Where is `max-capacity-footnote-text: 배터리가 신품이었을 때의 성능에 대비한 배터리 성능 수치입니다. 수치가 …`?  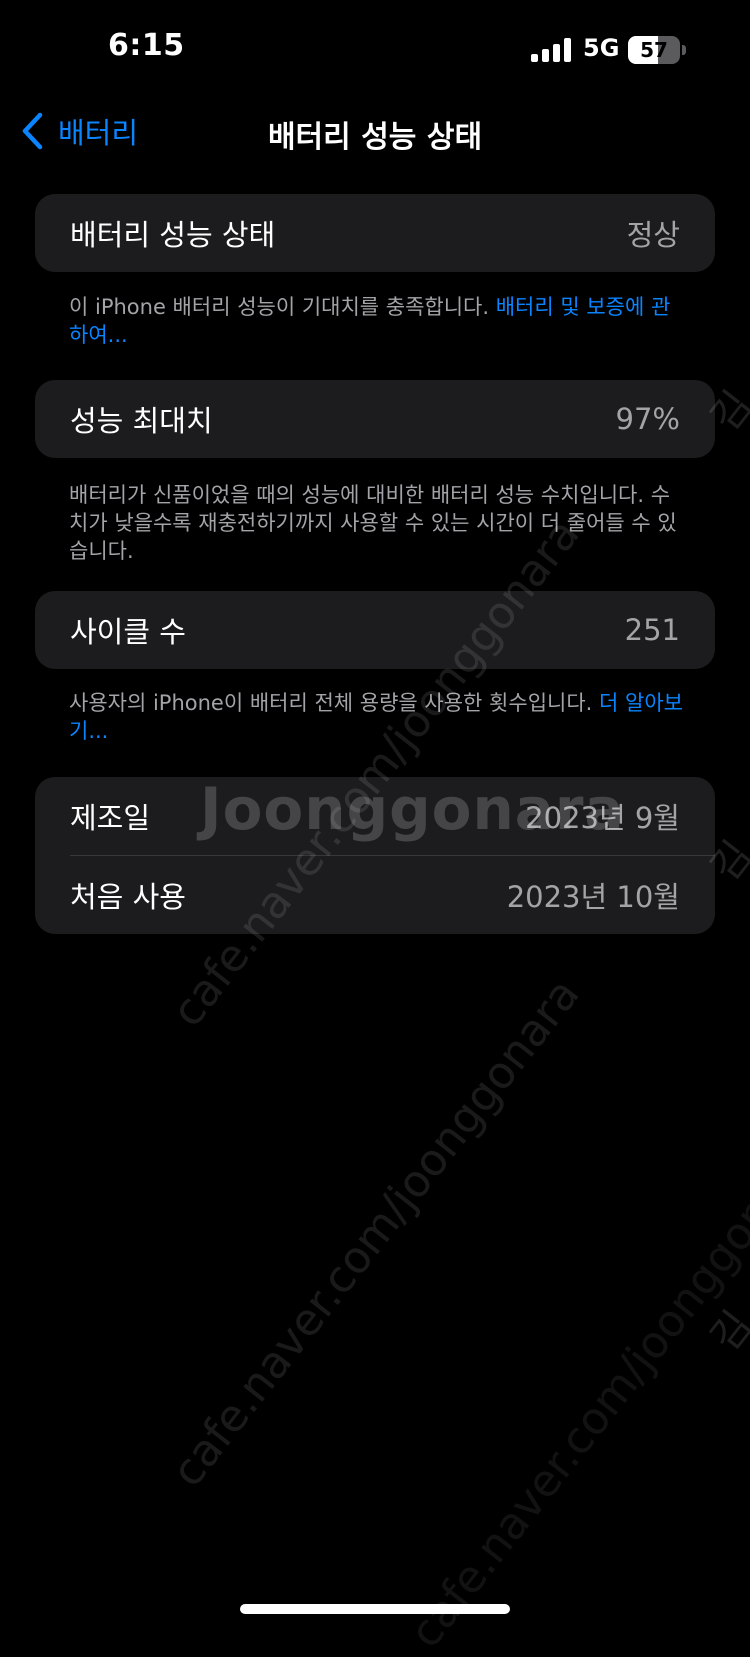 max-capacity-footnote-text: 배터리가 신품이었을 때의 성능에 대비한 배터리 성능 수치입니다. 수치가 … is located at coordinates (373, 523).